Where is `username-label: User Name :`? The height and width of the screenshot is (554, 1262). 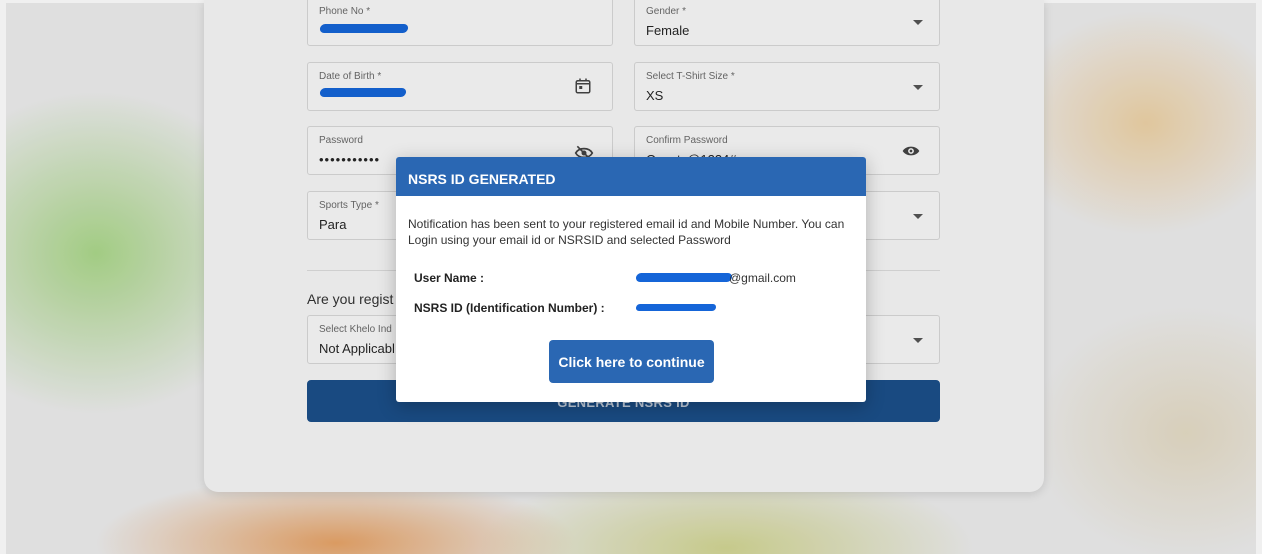
username-label: User Name : is located at coordinates (449, 278).